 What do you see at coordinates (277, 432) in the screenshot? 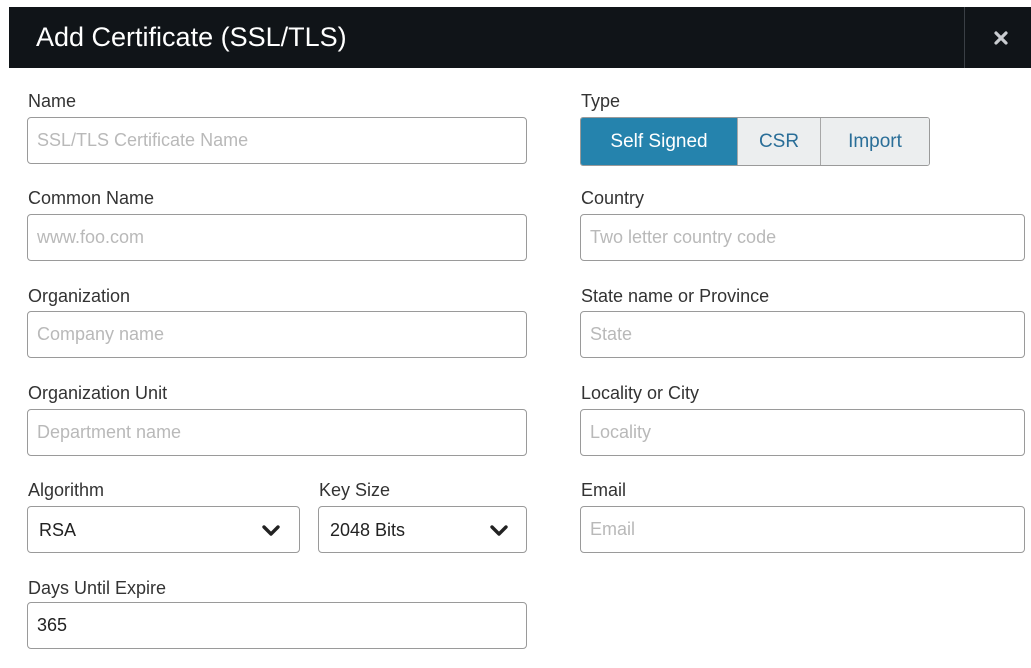
I see `organization-unit-input` at bounding box center [277, 432].